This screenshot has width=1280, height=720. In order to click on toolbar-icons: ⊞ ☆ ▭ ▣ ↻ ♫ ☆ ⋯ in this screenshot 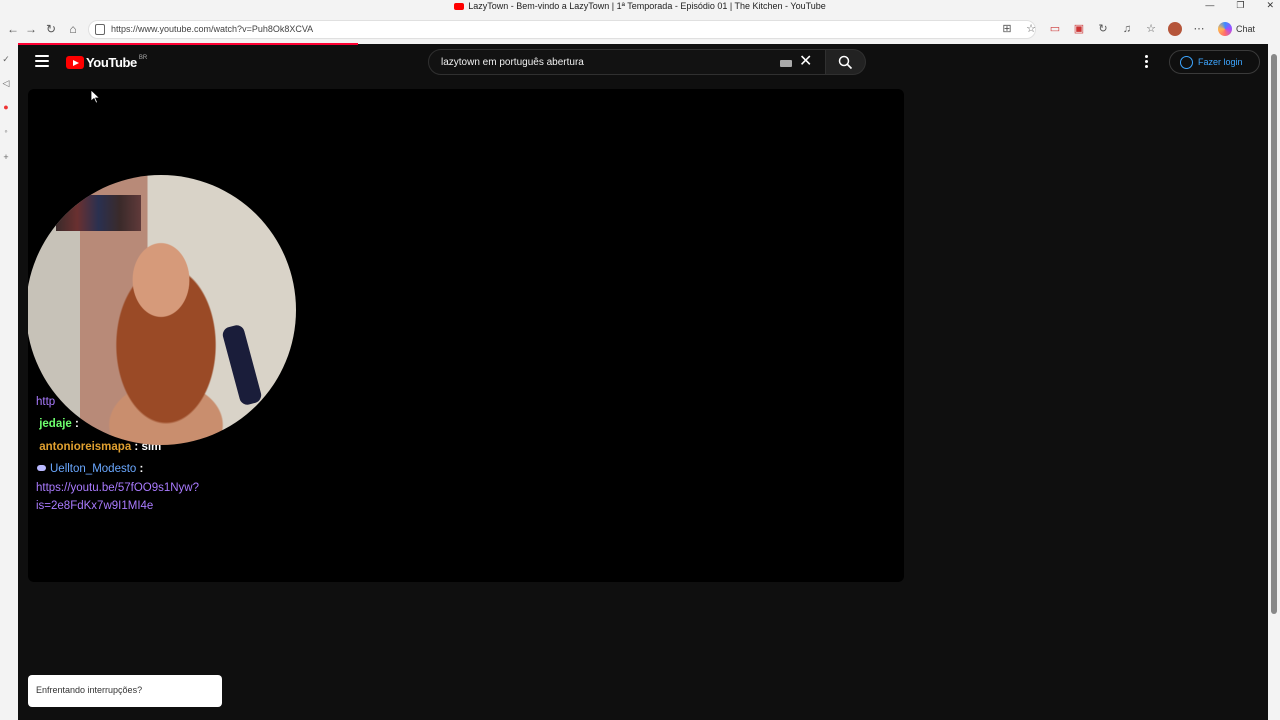, I will do `click(1103, 29)`.